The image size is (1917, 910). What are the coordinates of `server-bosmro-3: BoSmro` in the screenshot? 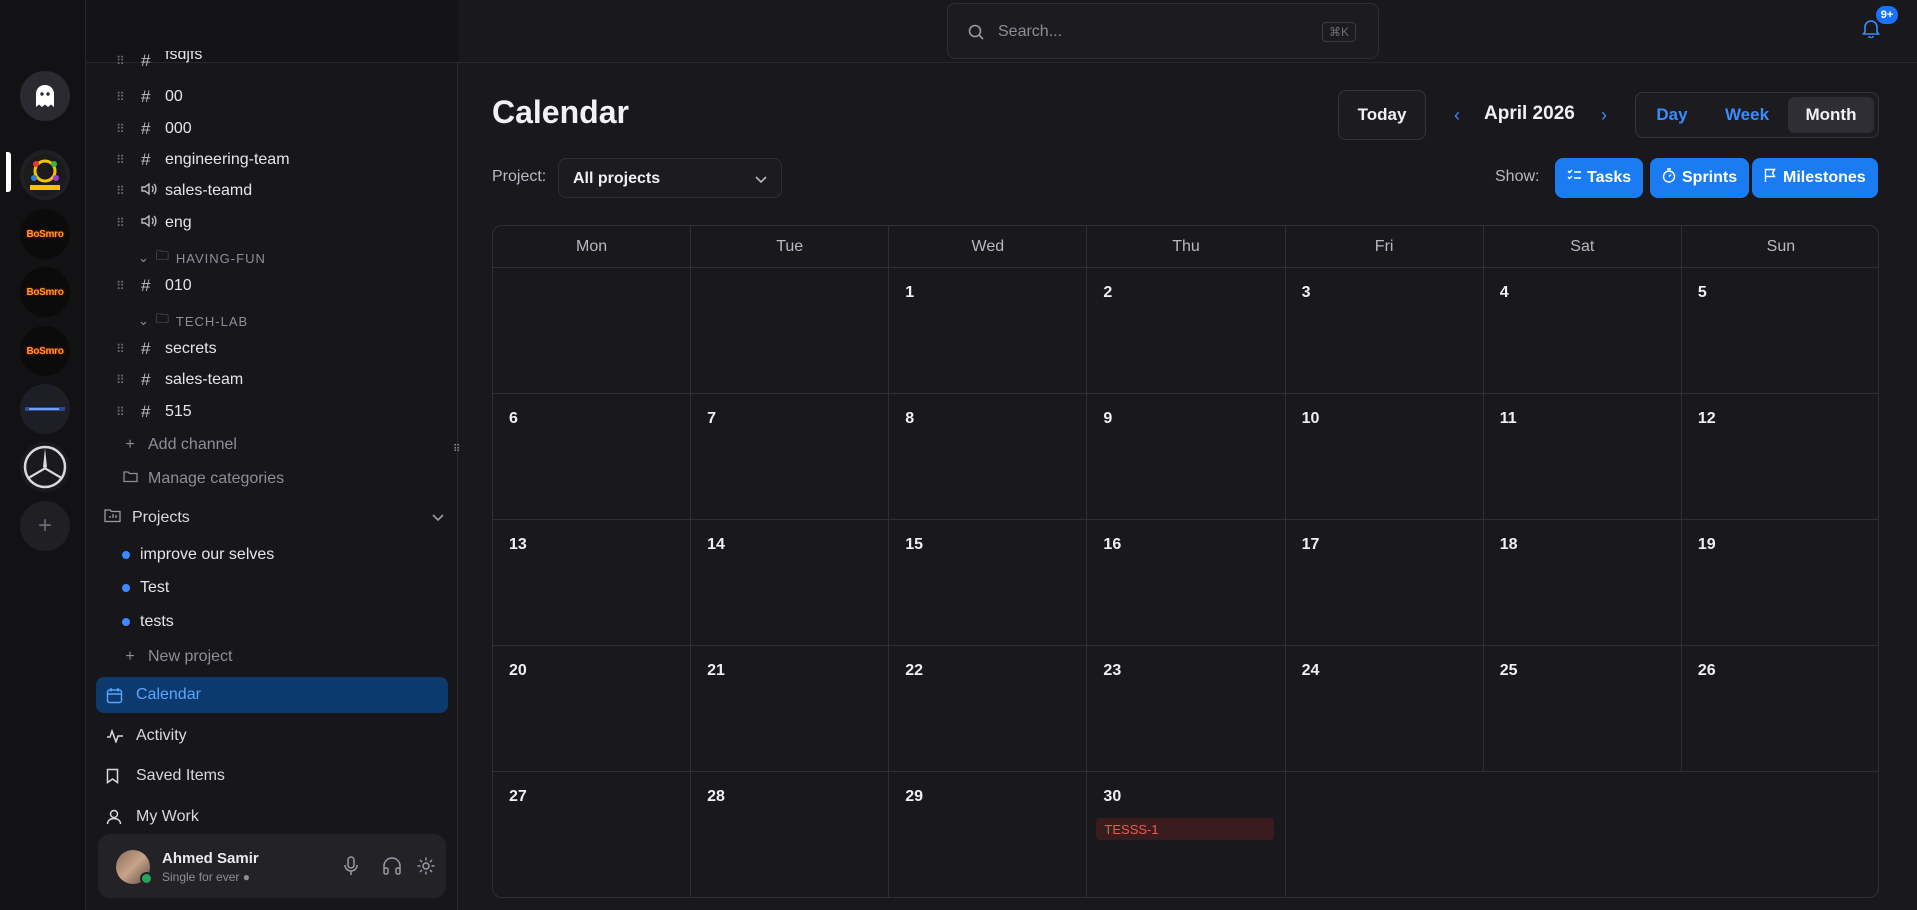 It's located at (45, 351).